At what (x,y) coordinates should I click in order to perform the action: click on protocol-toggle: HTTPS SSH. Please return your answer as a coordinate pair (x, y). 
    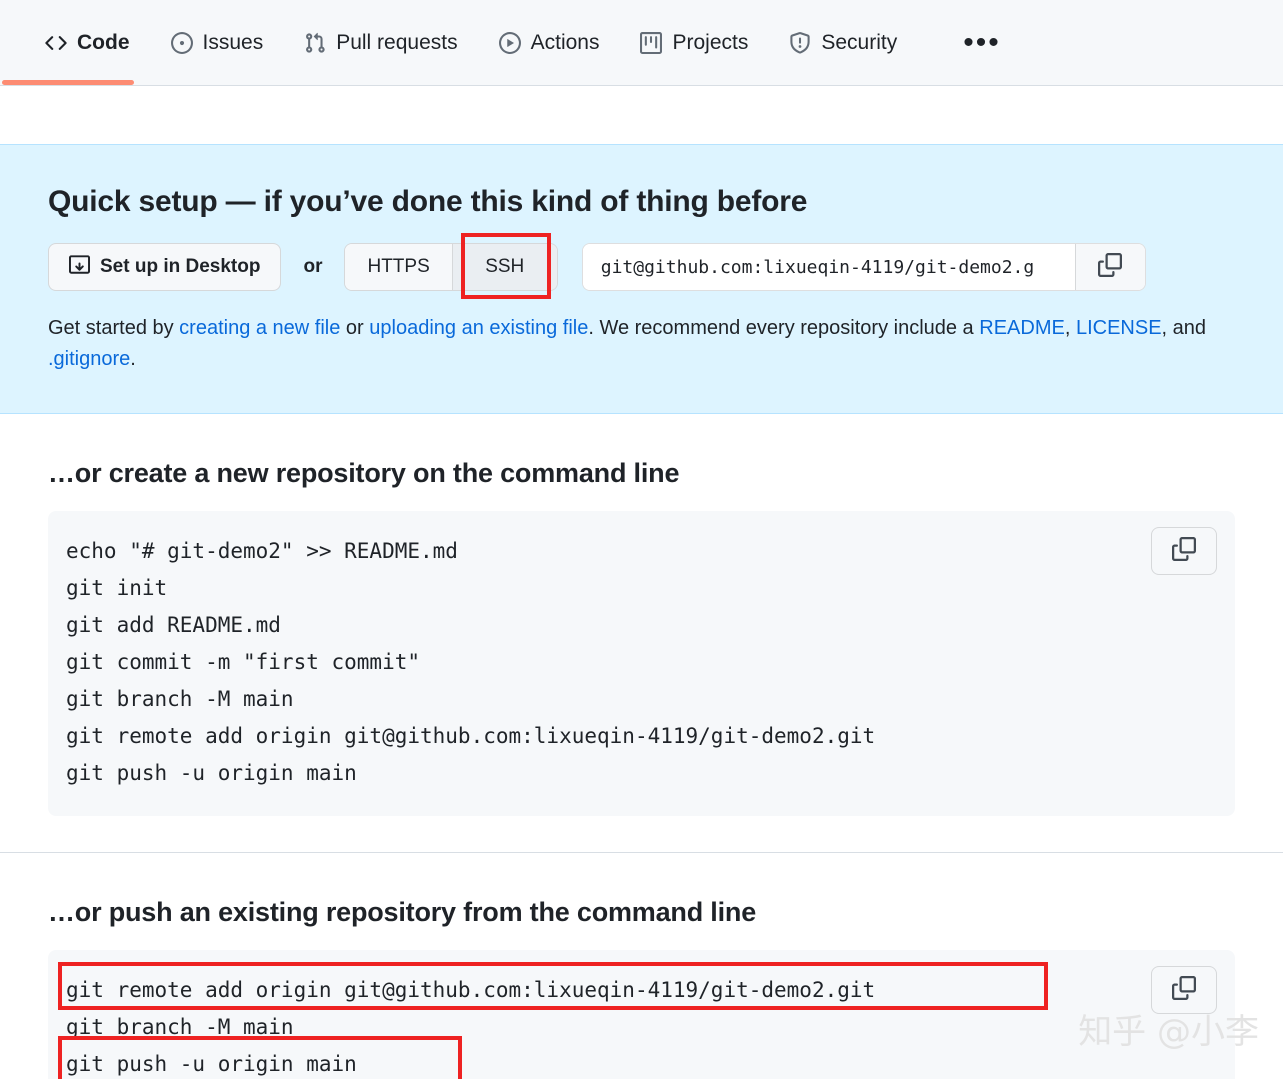
    Looking at the image, I should click on (451, 267).